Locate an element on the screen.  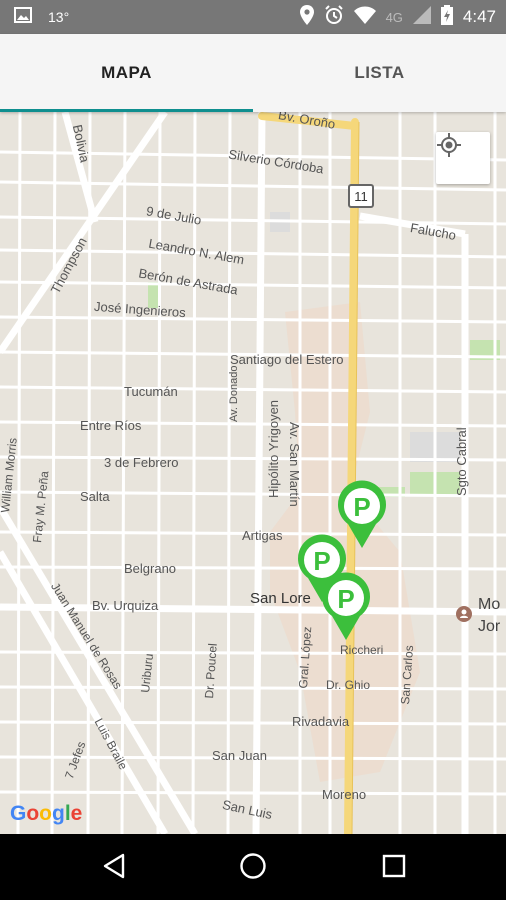
street-label: Entre Ríos is located at coordinates (111, 425).